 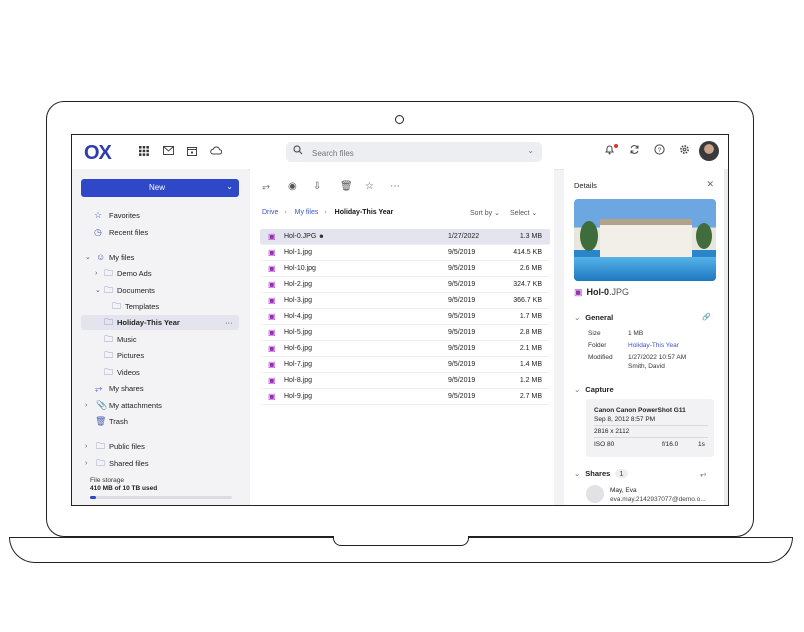 What do you see at coordinates (640, 410) in the screenshot?
I see `camera-model: Canon Canon PowerShot G11` at bounding box center [640, 410].